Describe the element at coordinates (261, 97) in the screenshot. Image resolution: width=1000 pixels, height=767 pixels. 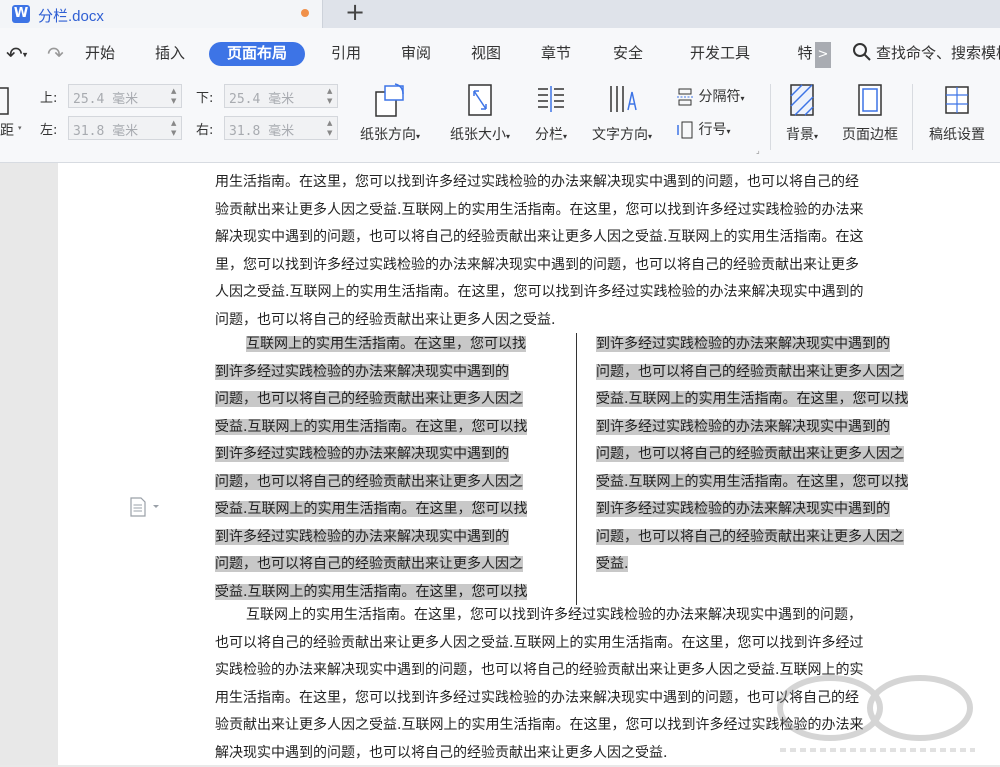
I see `margin-bottom-value: 25.4 毫米` at that location.